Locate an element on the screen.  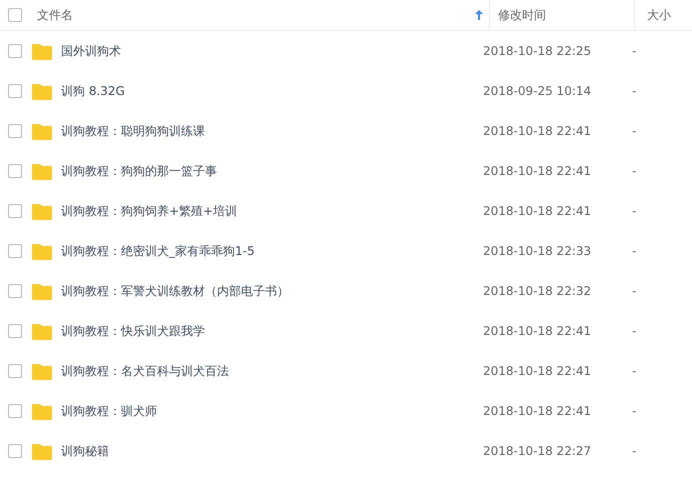
file-name-link: 训狗秘籍 is located at coordinates (85, 451).